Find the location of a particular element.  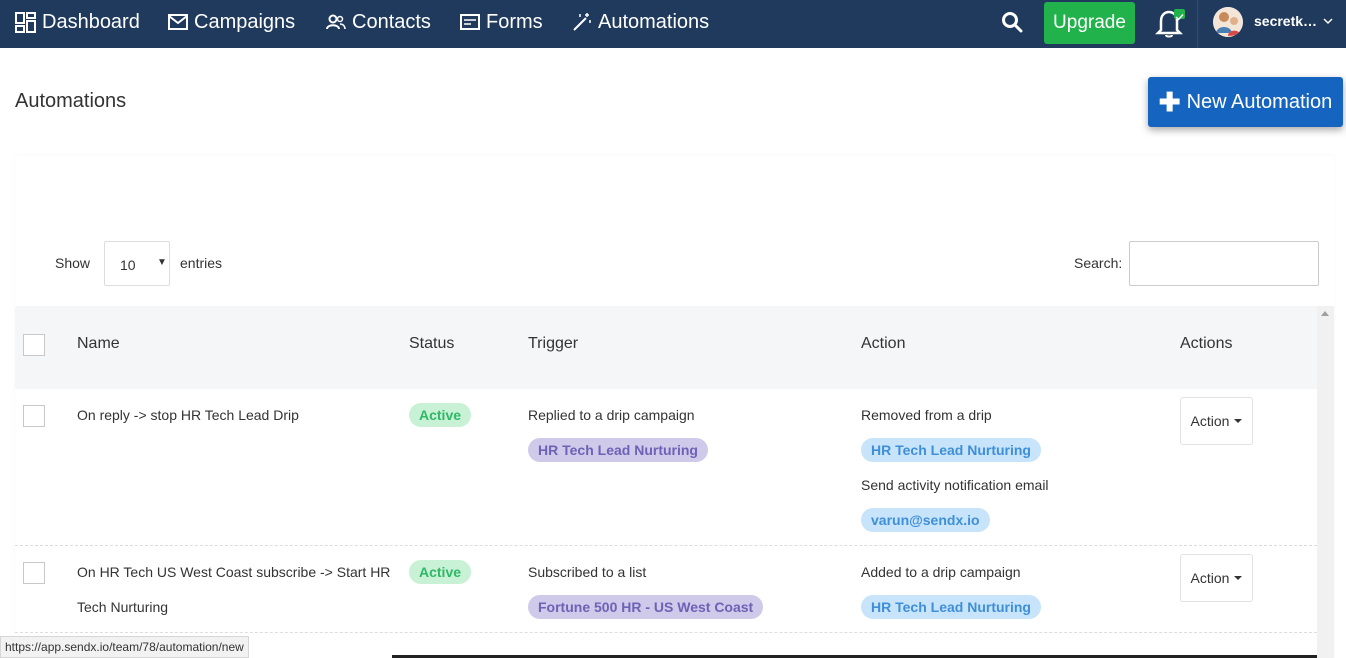

table-header is located at coordinates (666, 347).